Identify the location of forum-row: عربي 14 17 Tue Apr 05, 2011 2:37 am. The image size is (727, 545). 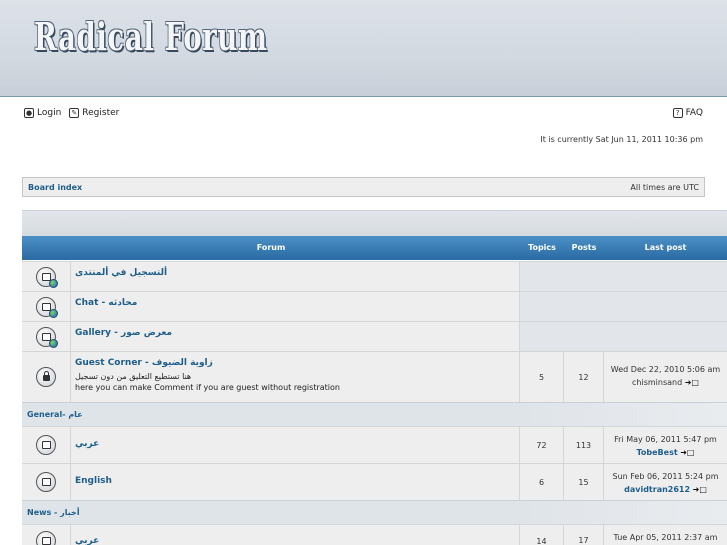
(374, 534).